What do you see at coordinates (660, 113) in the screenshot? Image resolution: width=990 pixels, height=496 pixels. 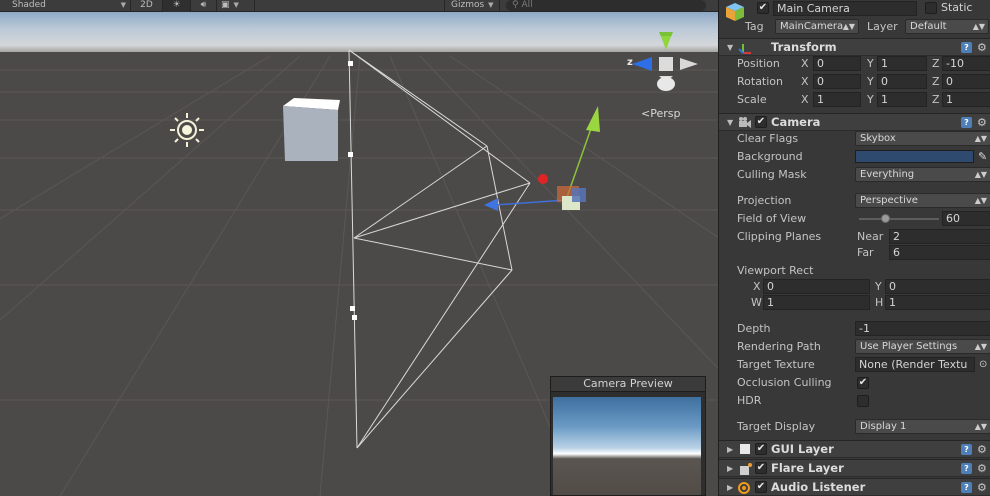 I see `persp-toggle: <Persp` at bounding box center [660, 113].